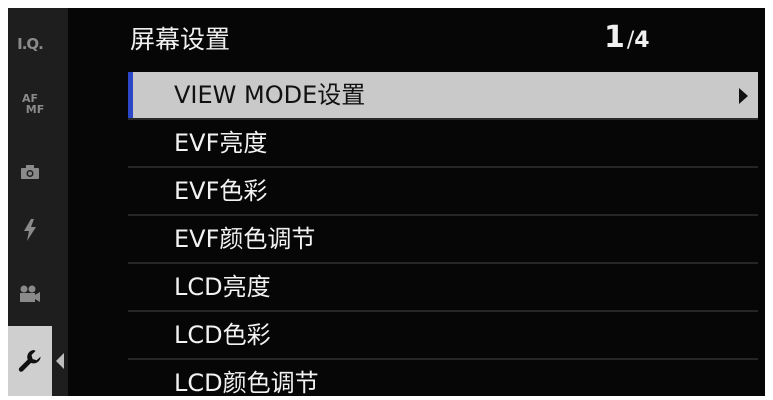 This screenshot has height=400, width=773. I want to click on menu-item-label: LCD色彩, so click(222, 335).